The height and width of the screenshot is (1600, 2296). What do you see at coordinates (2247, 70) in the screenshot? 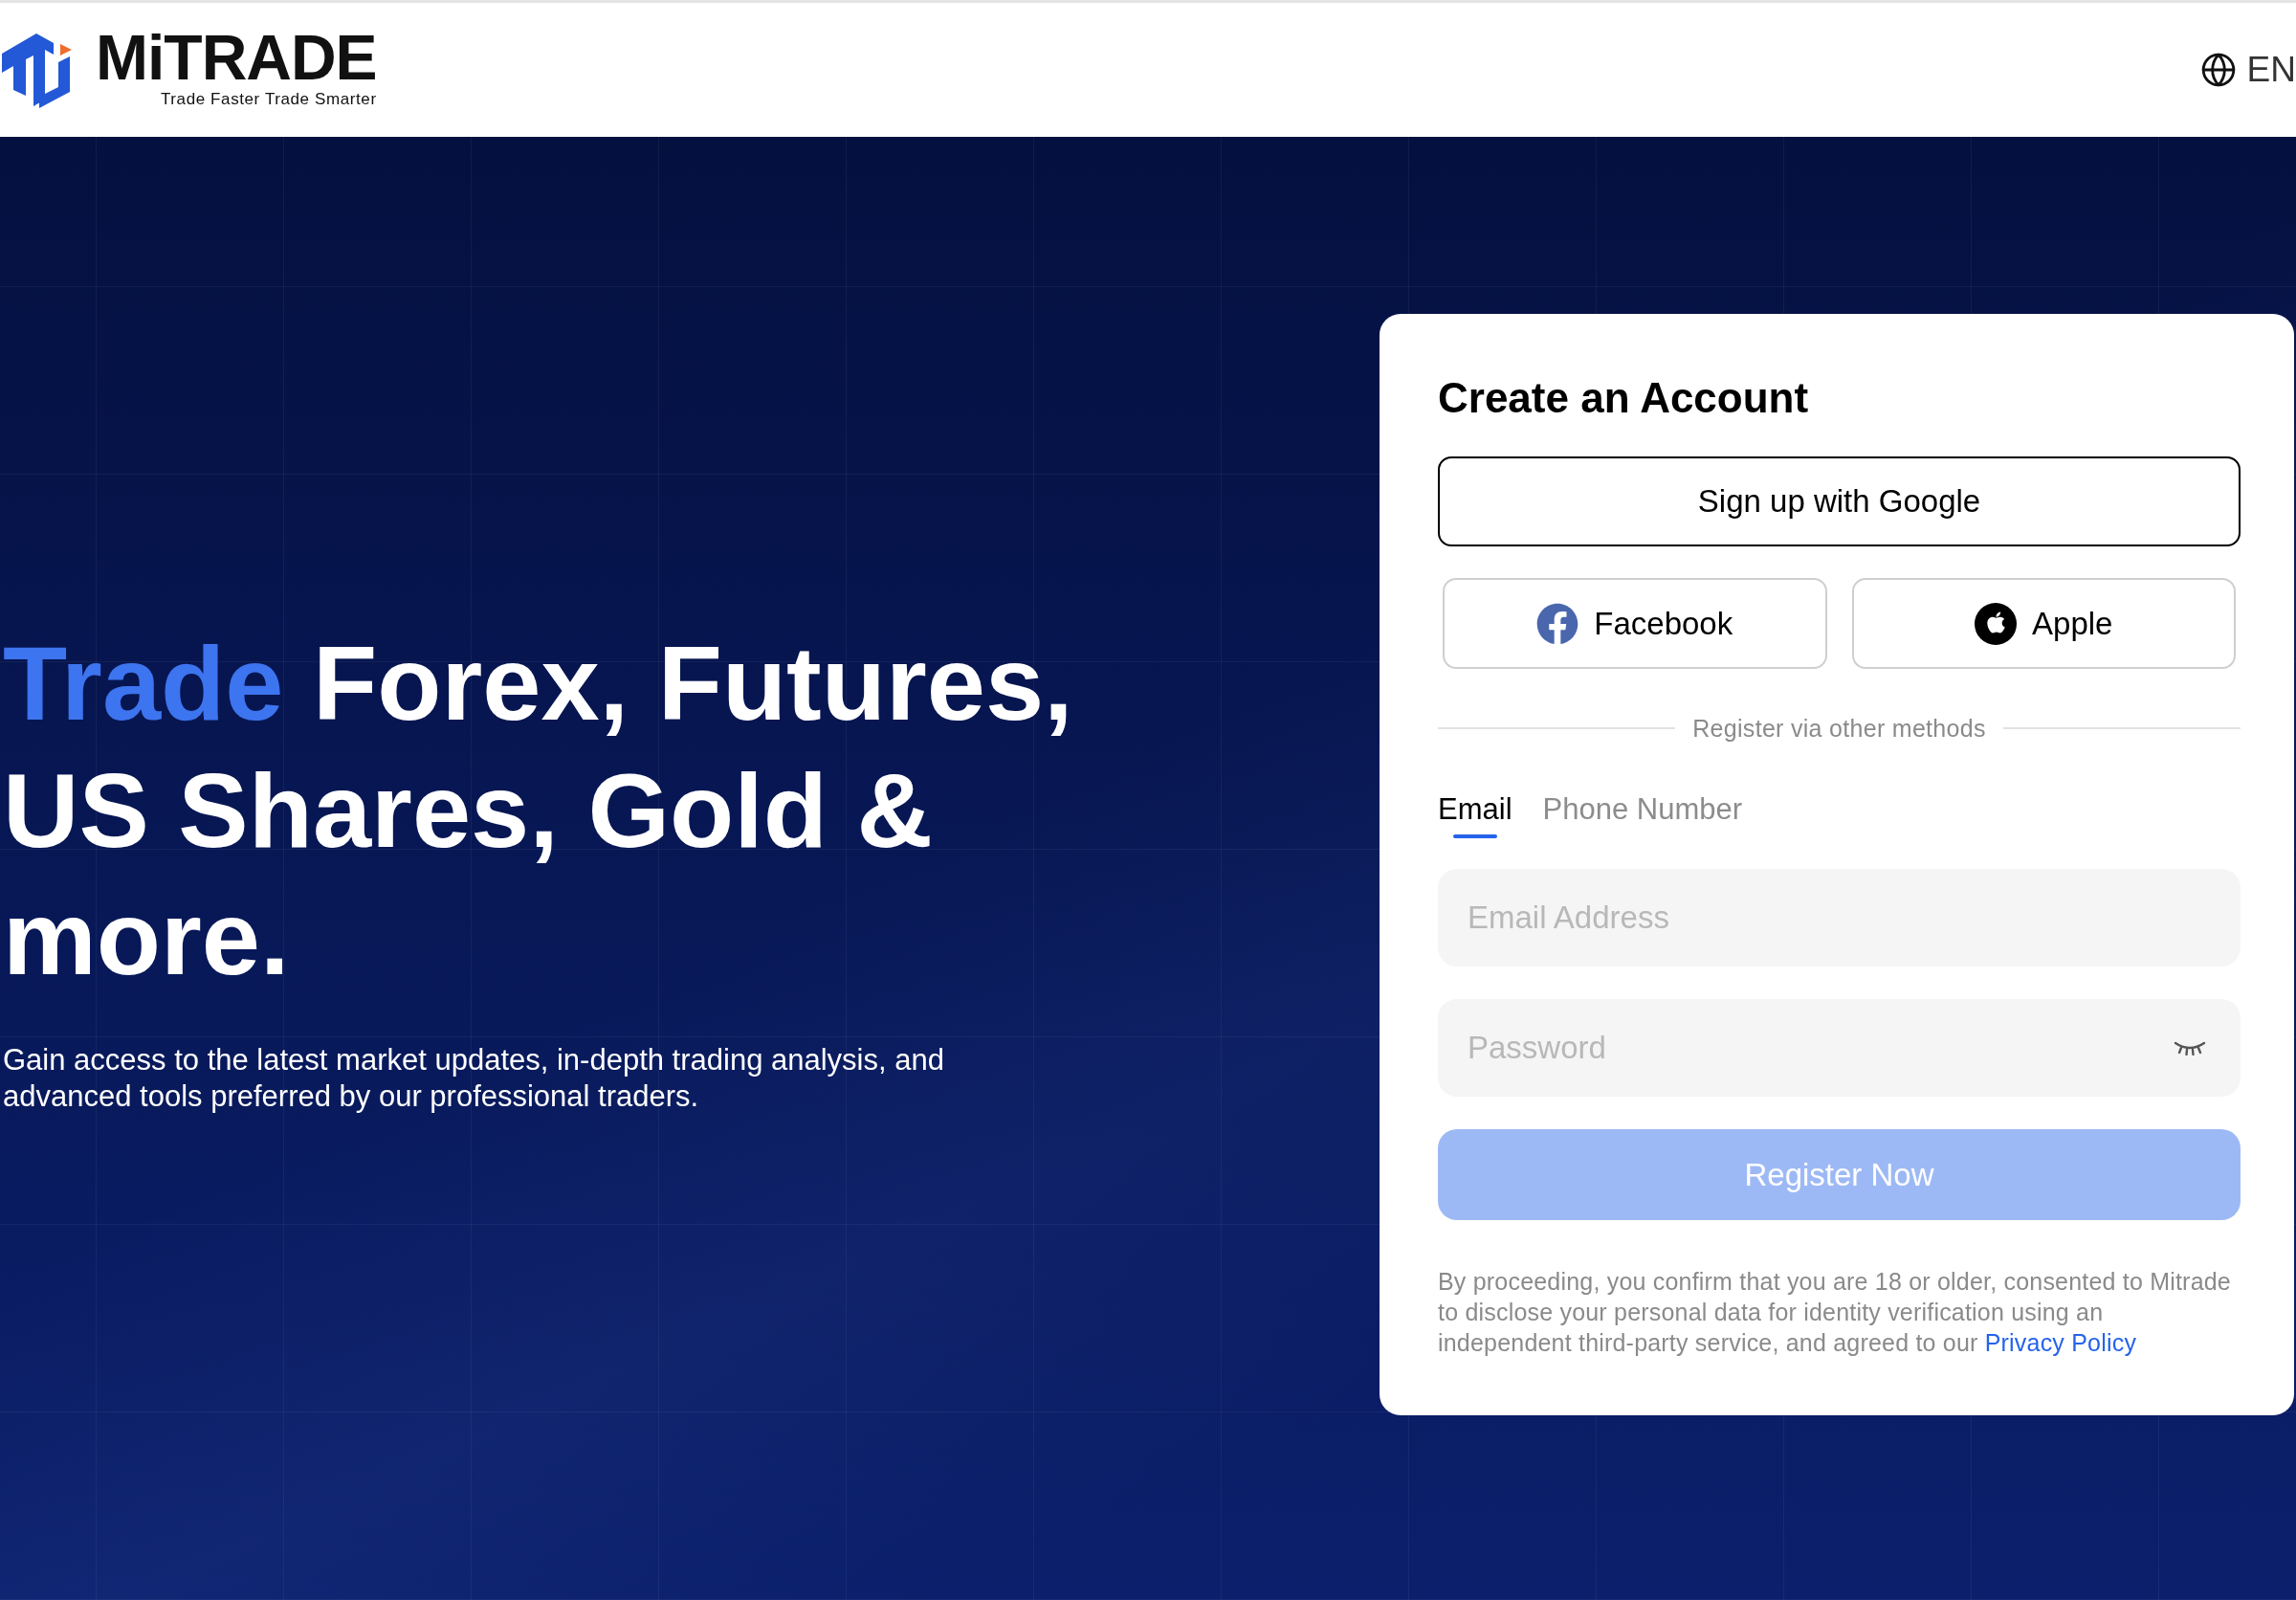
I see `language-button: EN` at bounding box center [2247, 70].